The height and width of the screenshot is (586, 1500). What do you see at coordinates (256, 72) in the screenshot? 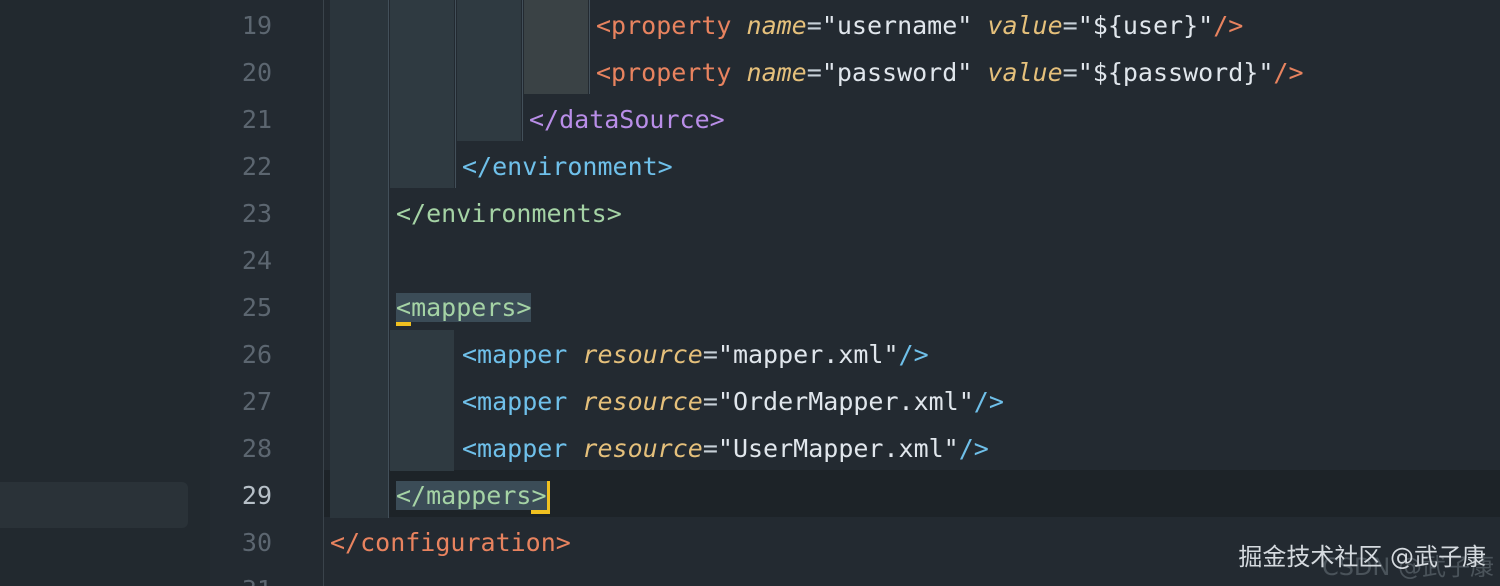
I see `line-number: 20` at bounding box center [256, 72].